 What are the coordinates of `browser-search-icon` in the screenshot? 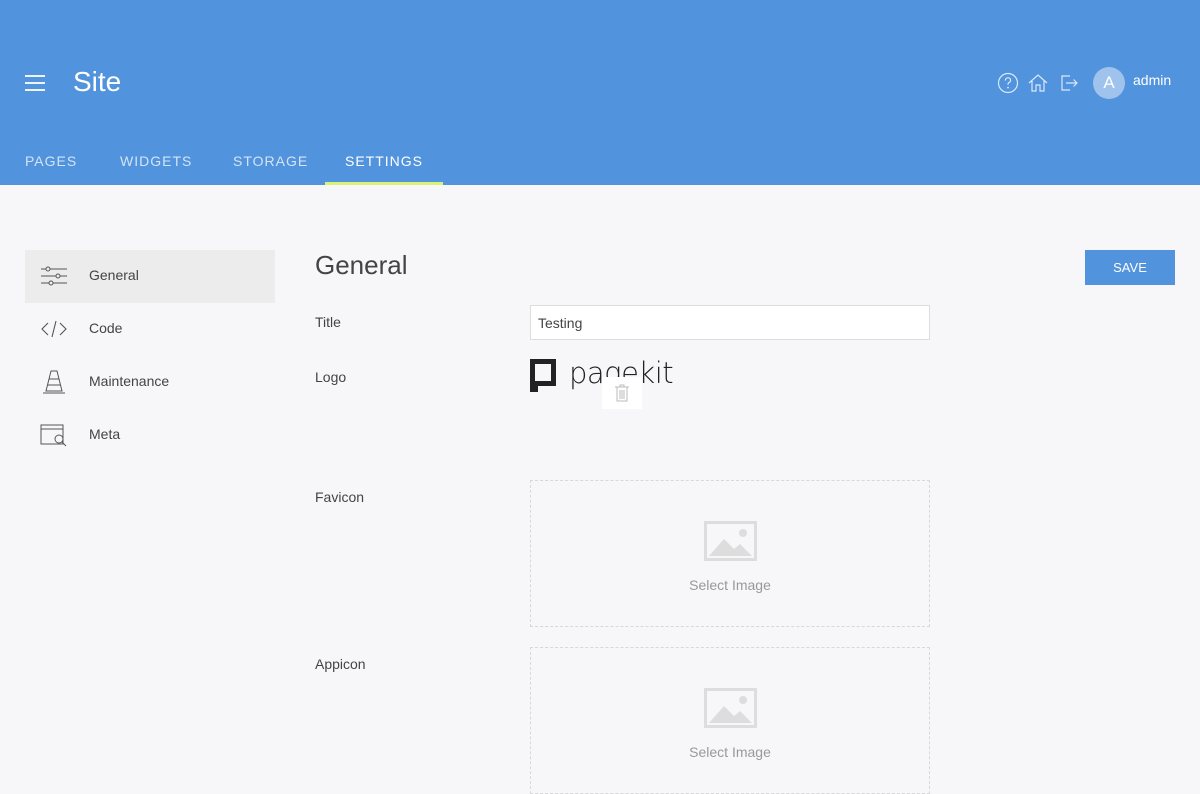 It's located at (54, 435).